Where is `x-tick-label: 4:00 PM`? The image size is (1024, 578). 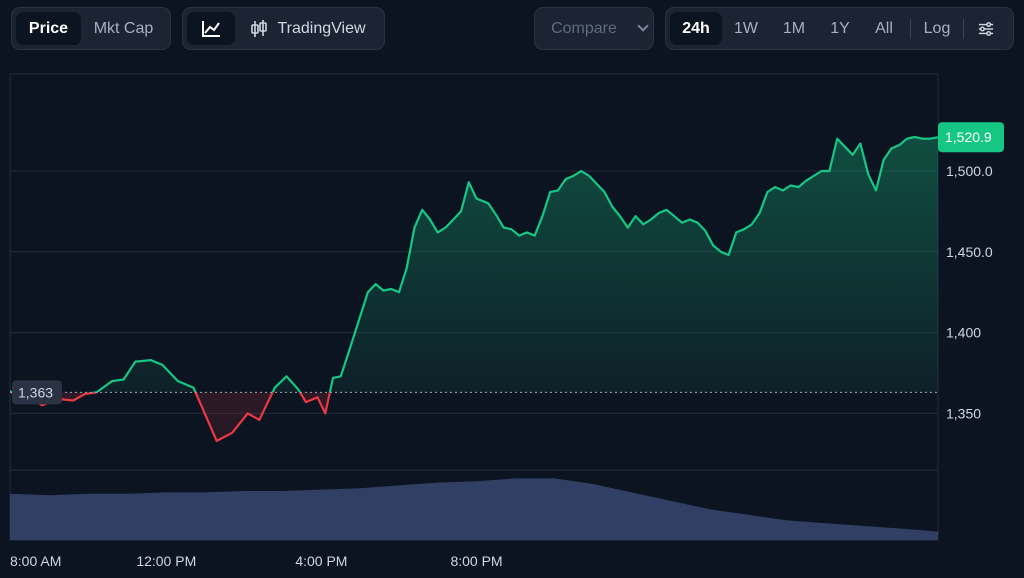
x-tick-label: 4:00 PM is located at coordinates (321, 561).